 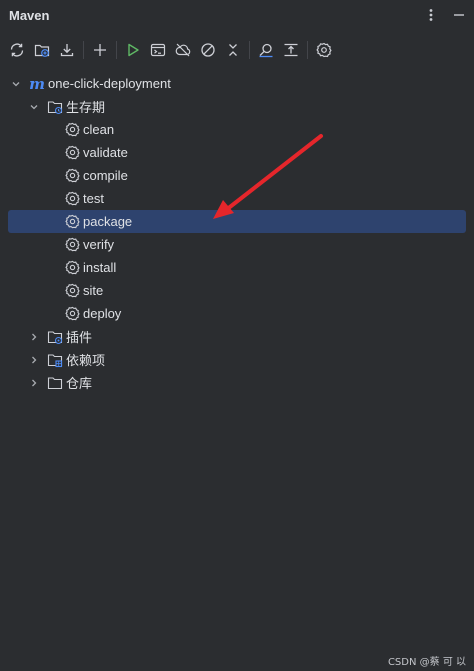 I want to click on maven-toolbar, so click(x=237, y=50).